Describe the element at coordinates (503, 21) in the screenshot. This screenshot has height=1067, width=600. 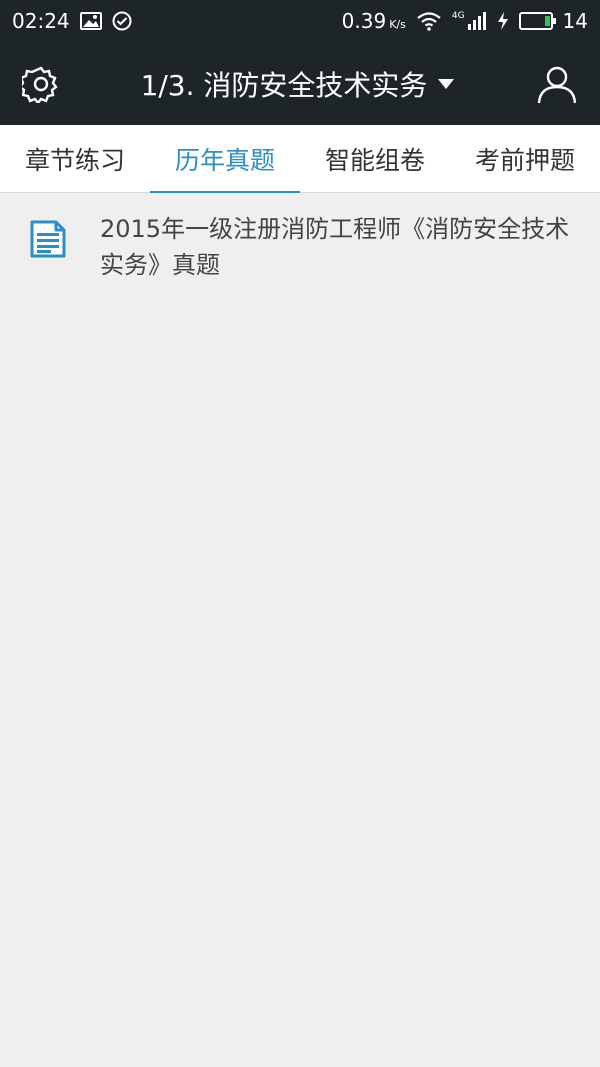
I see `charging-bolt-icon` at that location.